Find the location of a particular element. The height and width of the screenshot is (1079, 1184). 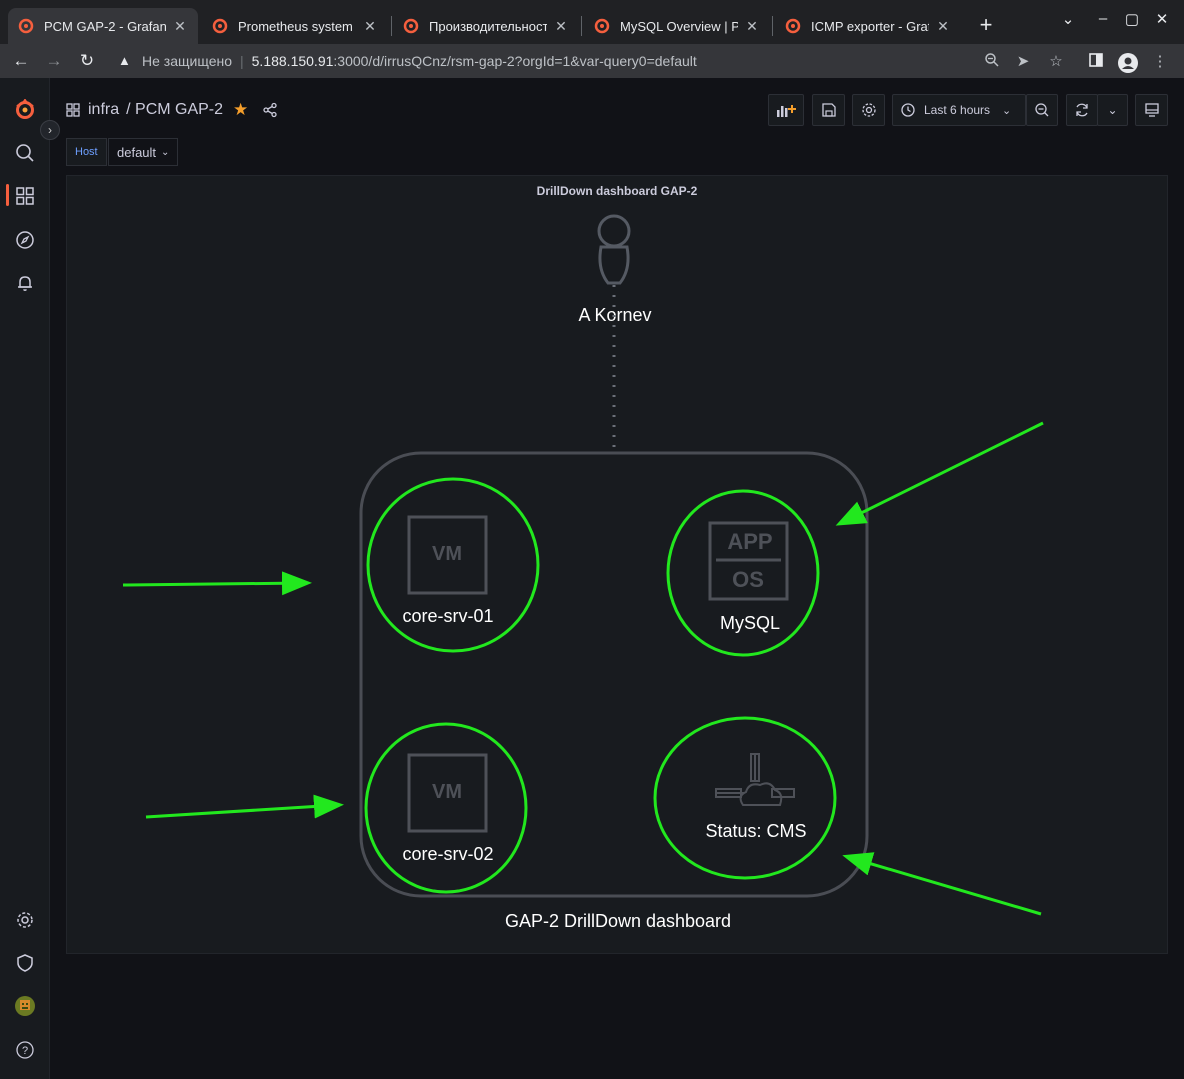

dashboards-grid-icon is located at coordinates (73, 110).